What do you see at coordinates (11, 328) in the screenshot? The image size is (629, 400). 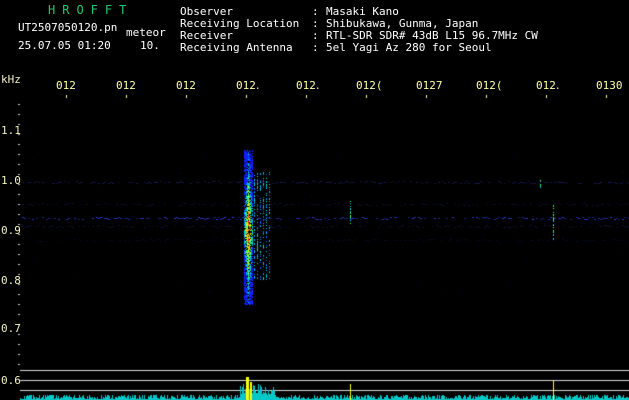 I see `freq-tick: 0.7` at bounding box center [11, 328].